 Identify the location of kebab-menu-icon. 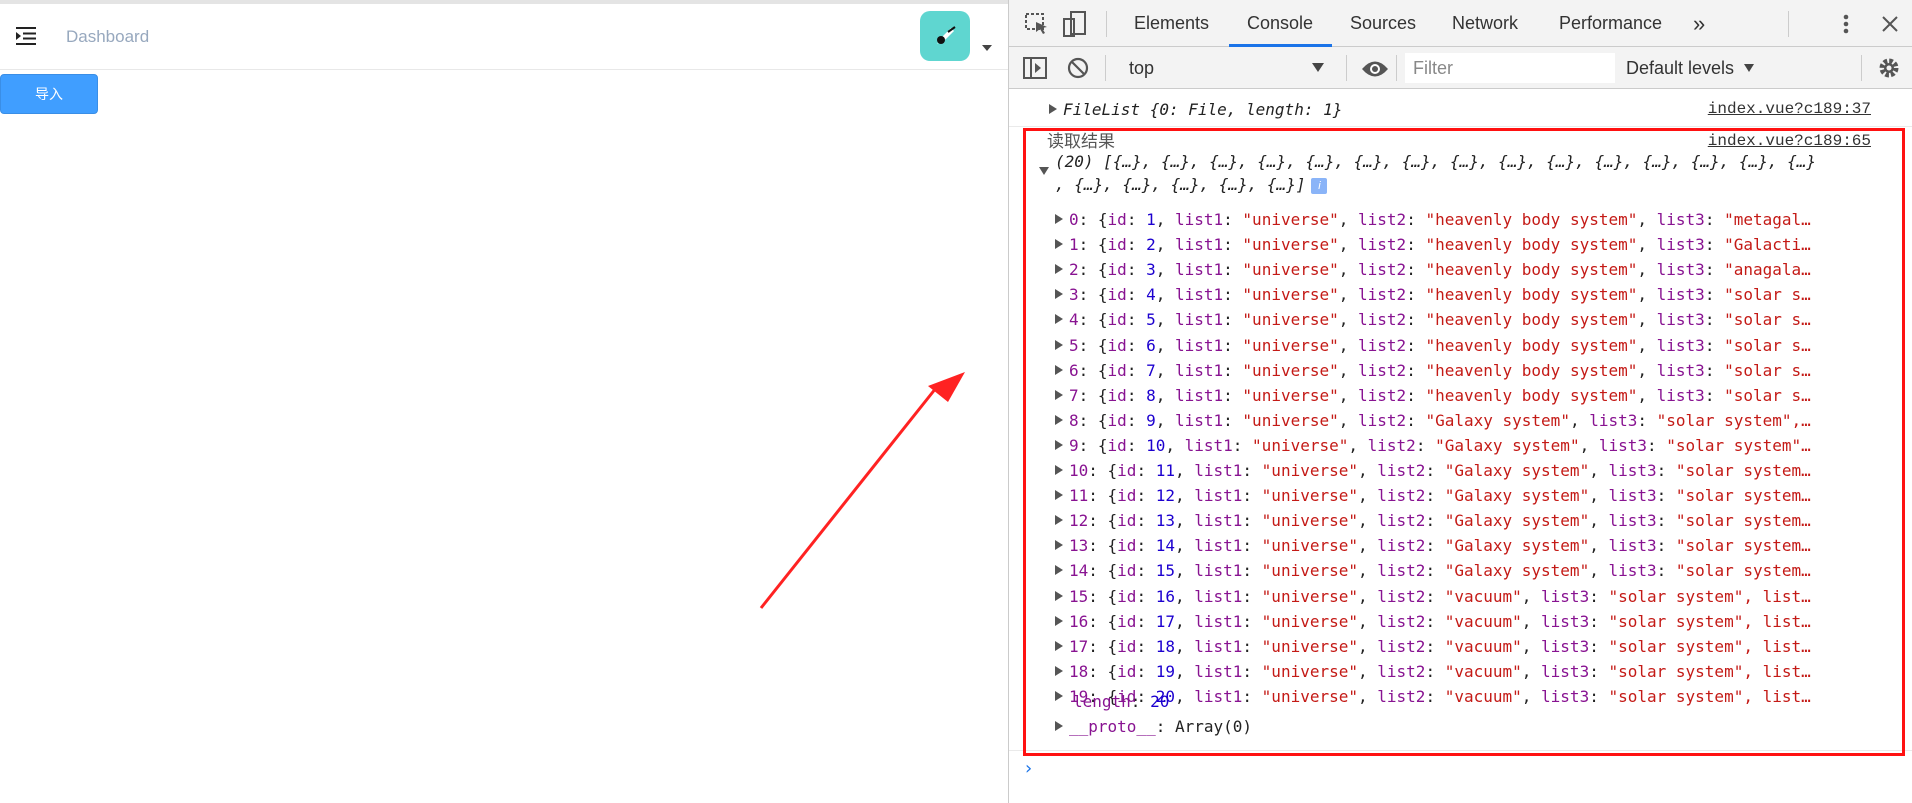
(1846, 26).